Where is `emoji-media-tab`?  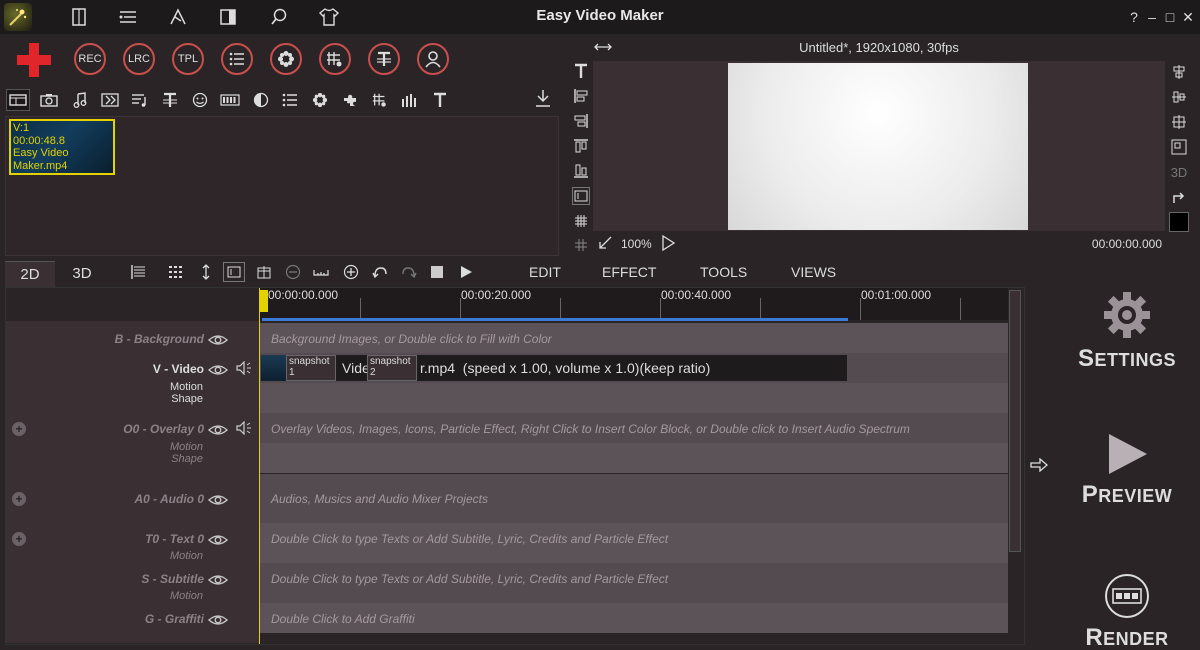 emoji-media-tab is located at coordinates (200, 100).